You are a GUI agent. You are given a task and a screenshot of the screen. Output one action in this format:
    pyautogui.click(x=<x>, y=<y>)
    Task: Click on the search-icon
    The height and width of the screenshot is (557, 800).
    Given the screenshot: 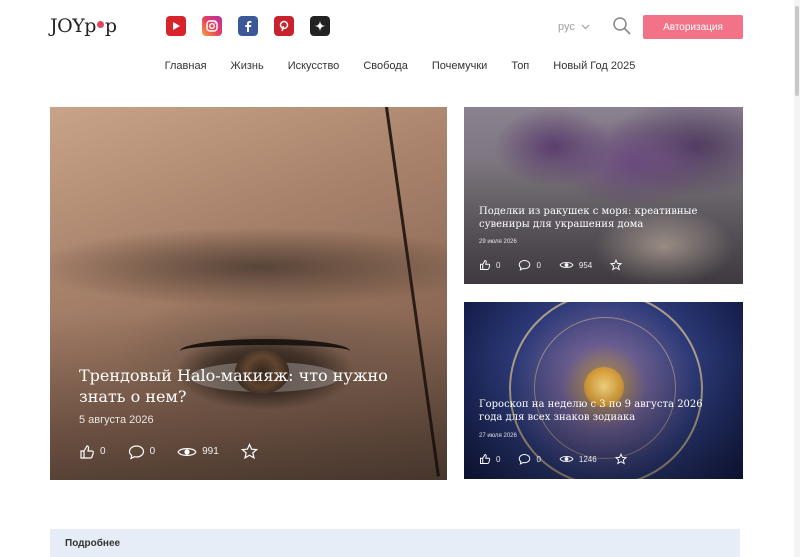 What is the action you would take?
    pyautogui.click(x=622, y=26)
    